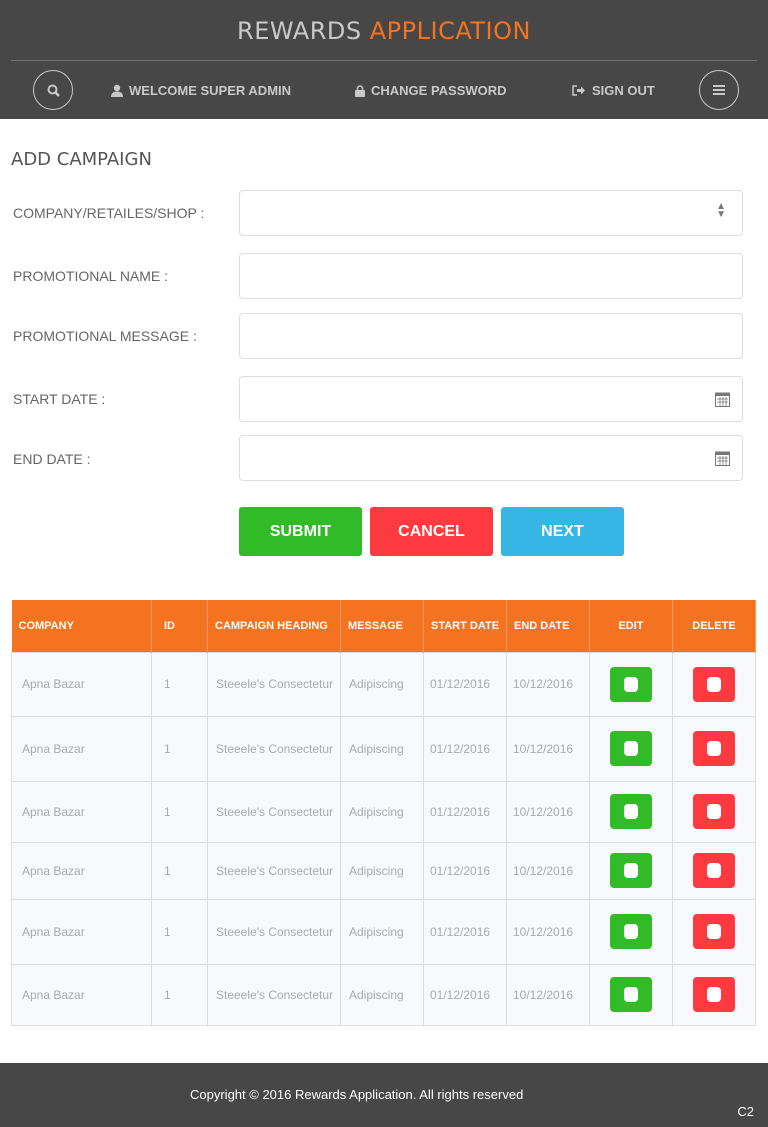 This screenshot has height=1127, width=768. I want to click on column-header: EDIT, so click(631, 626).